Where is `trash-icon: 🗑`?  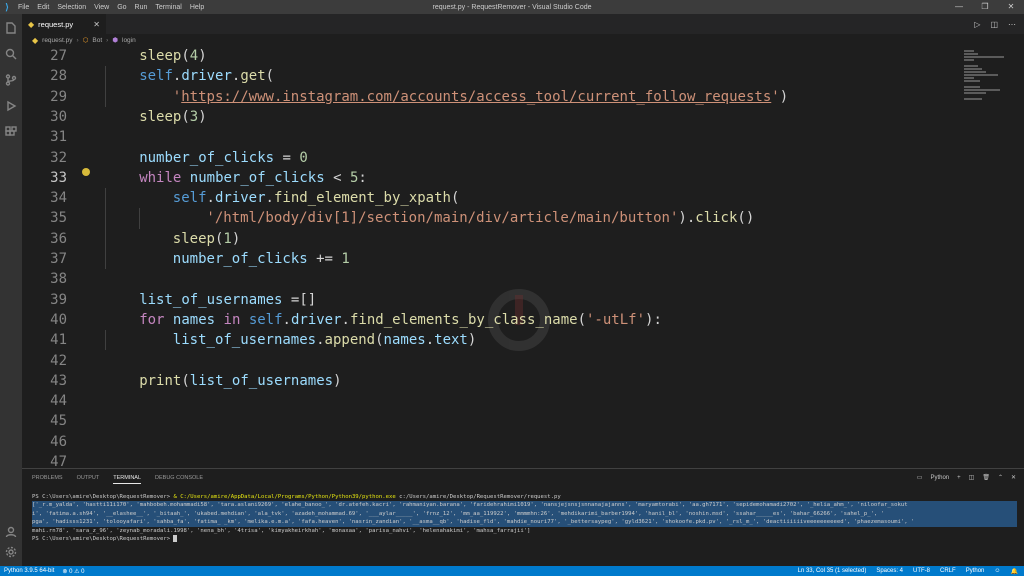 trash-icon: 🗑 is located at coordinates (986, 477).